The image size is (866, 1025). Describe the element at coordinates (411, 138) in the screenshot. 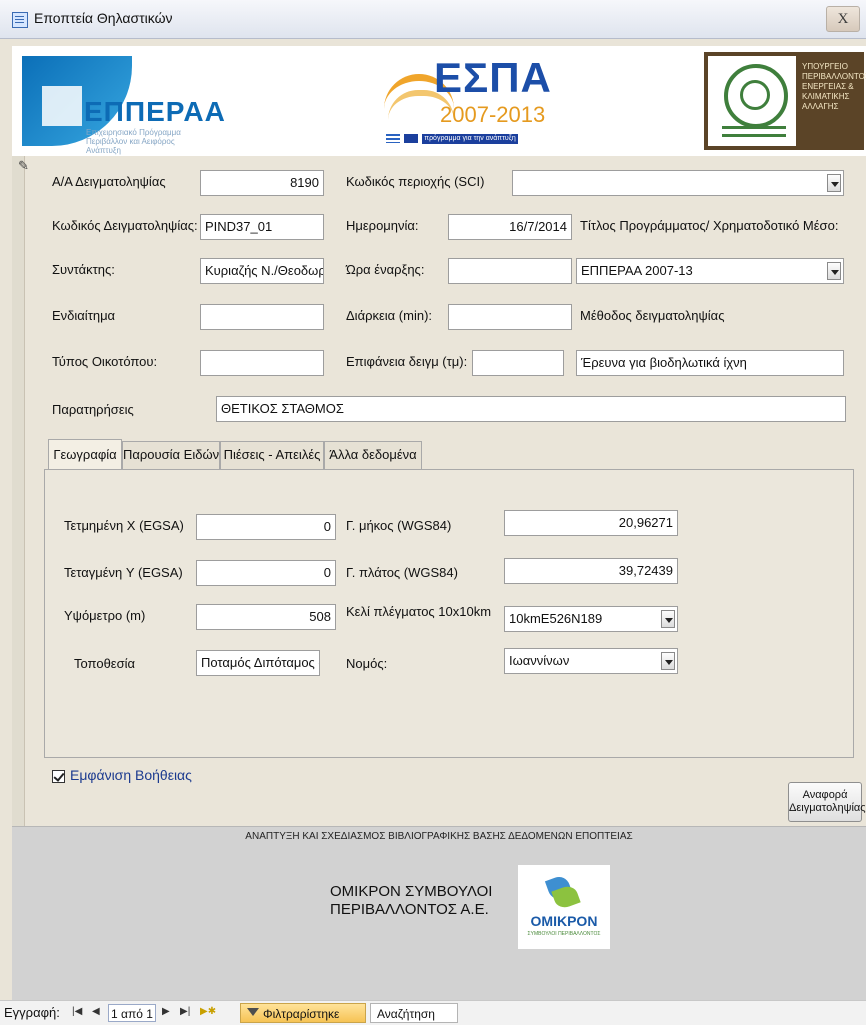

I see `eu-flag-icon` at that location.